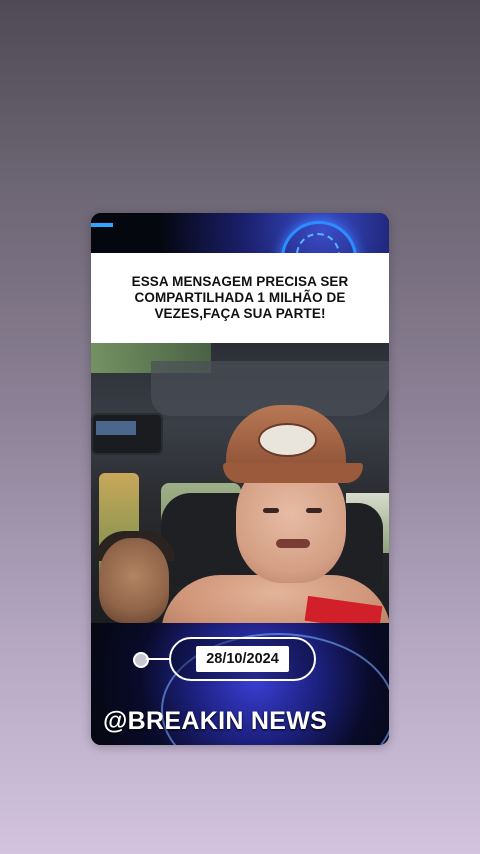 This screenshot has width=480, height=854. I want to click on man-mouth, so click(293, 543).